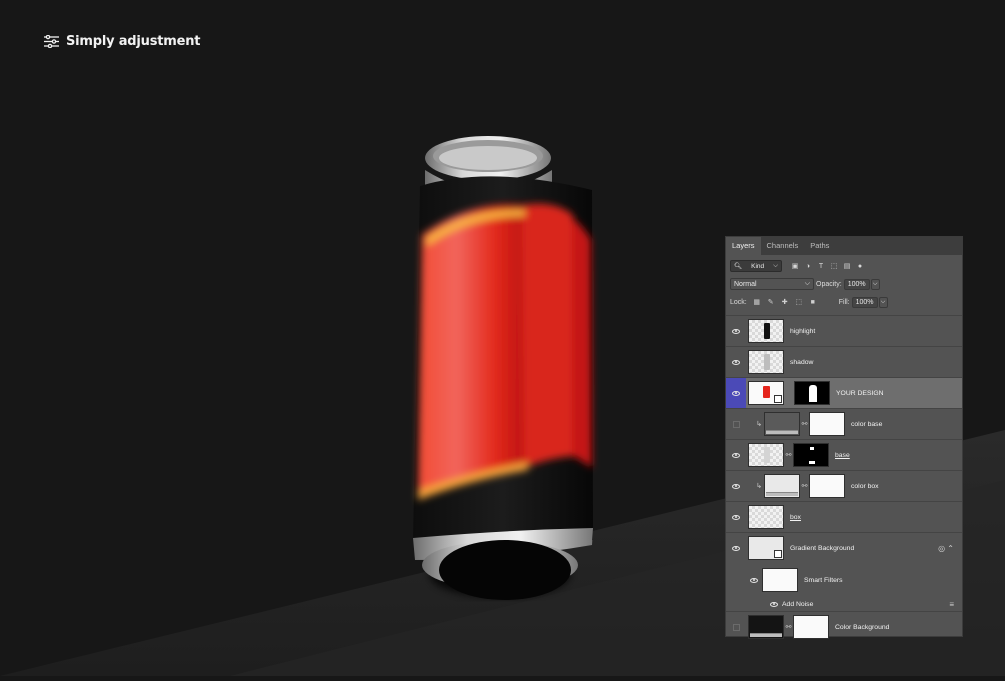 The height and width of the screenshot is (681, 1005). What do you see at coordinates (743, 246) in the screenshot?
I see `tab-layers: Layers` at bounding box center [743, 246].